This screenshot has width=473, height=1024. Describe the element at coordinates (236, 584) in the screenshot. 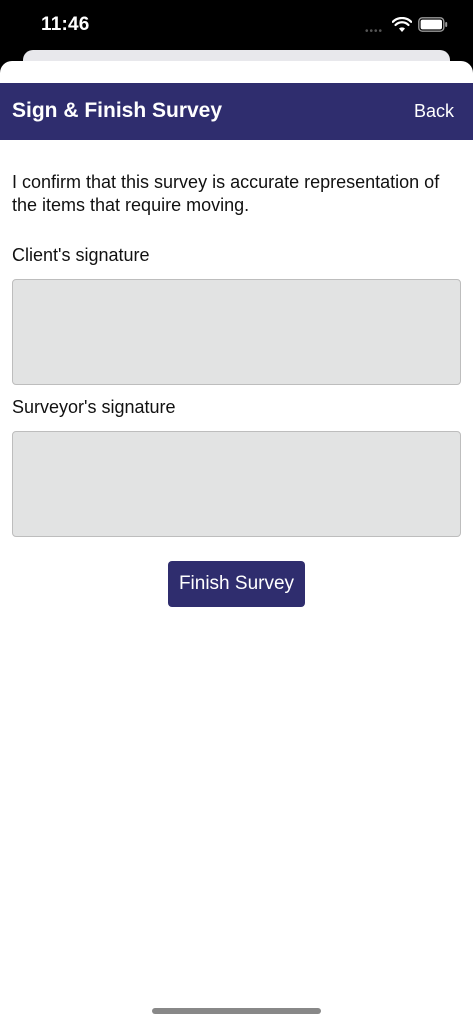

I see `finish-survey-button: Finish Survey` at that location.